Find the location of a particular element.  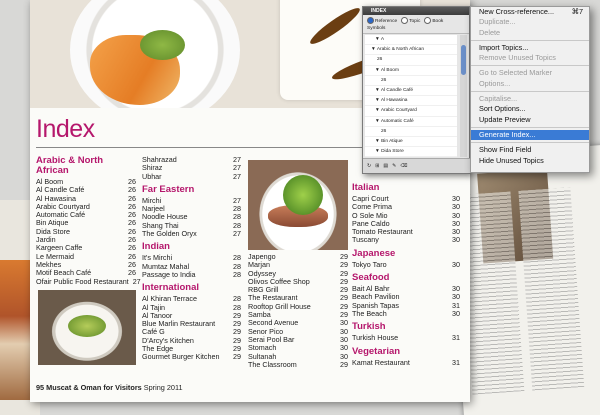

index-entry: Tokyo Taro 30 is located at coordinates (406, 264).